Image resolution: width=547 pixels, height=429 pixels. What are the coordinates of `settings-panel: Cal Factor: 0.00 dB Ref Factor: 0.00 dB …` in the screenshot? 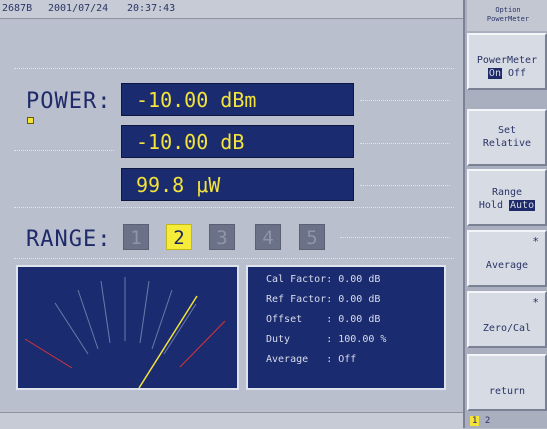 It's located at (346, 327).